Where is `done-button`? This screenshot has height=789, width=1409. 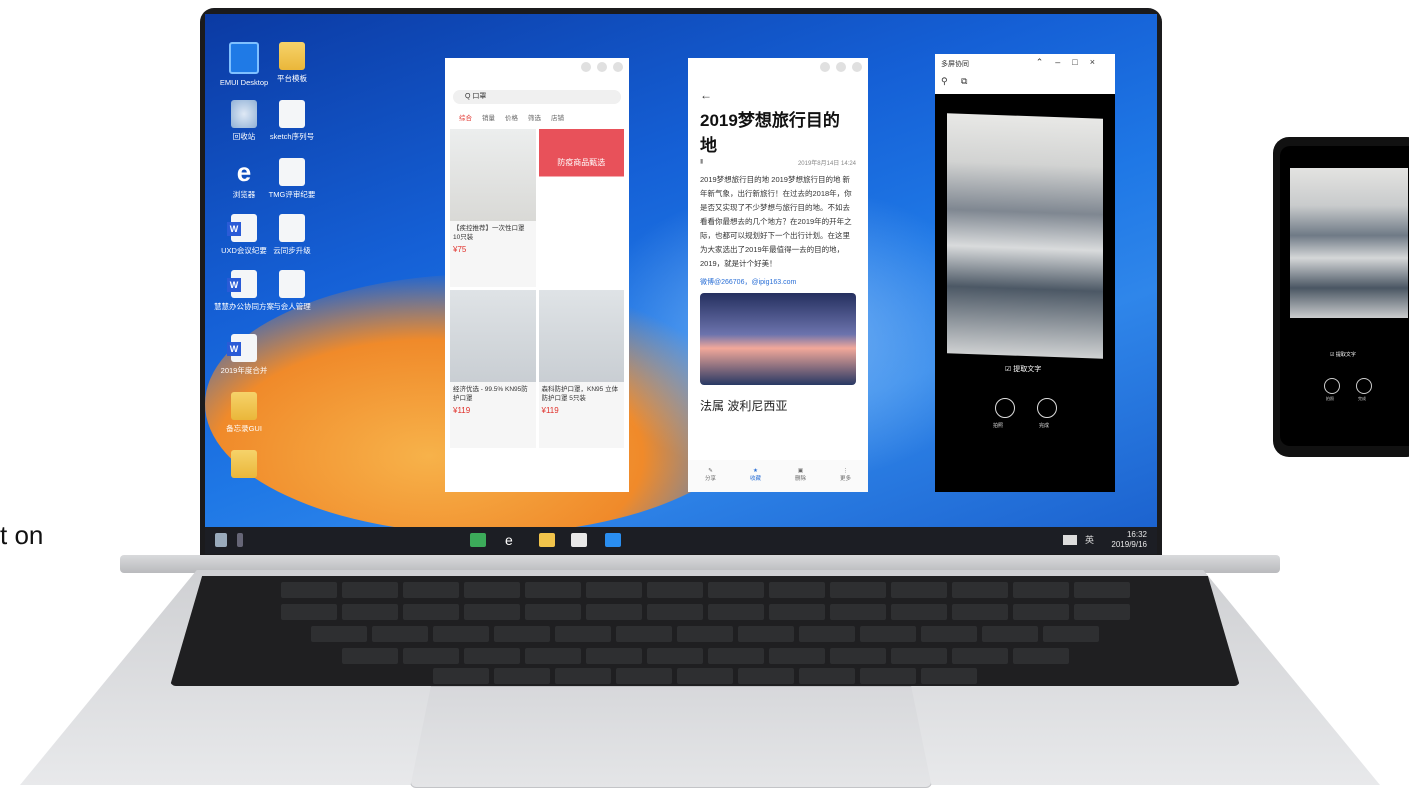
done-button is located at coordinates (1047, 408).